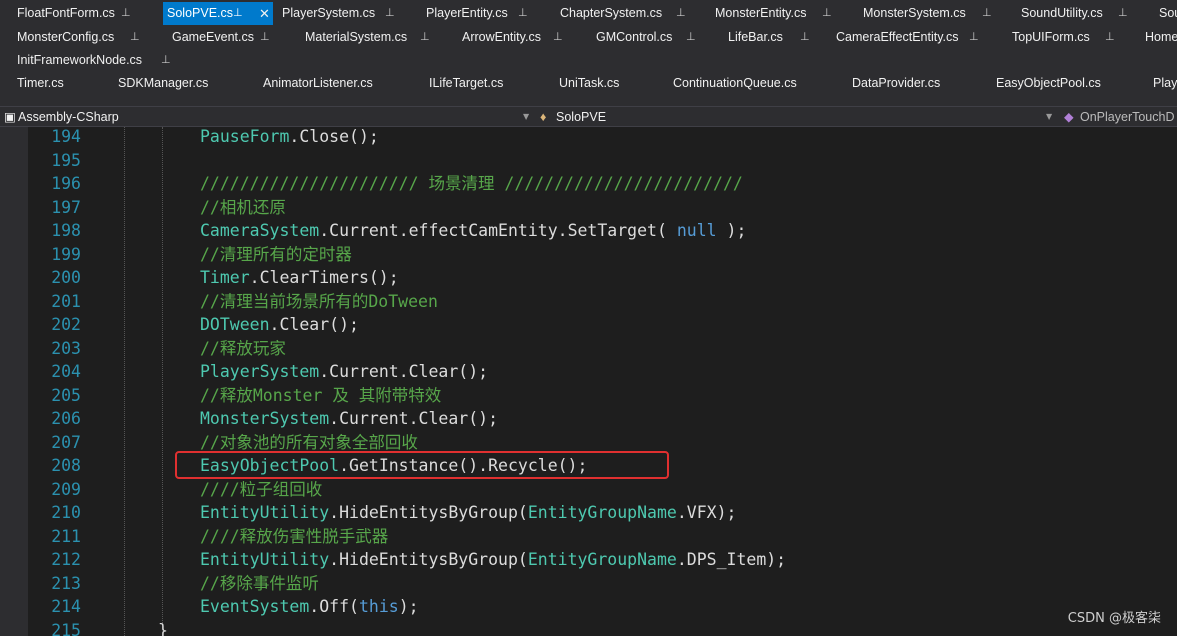 The width and height of the screenshot is (1177, 636). Describe the element at coordinates (5, 381) in the screenshot. I see `left-toolbox-strip` at that location.